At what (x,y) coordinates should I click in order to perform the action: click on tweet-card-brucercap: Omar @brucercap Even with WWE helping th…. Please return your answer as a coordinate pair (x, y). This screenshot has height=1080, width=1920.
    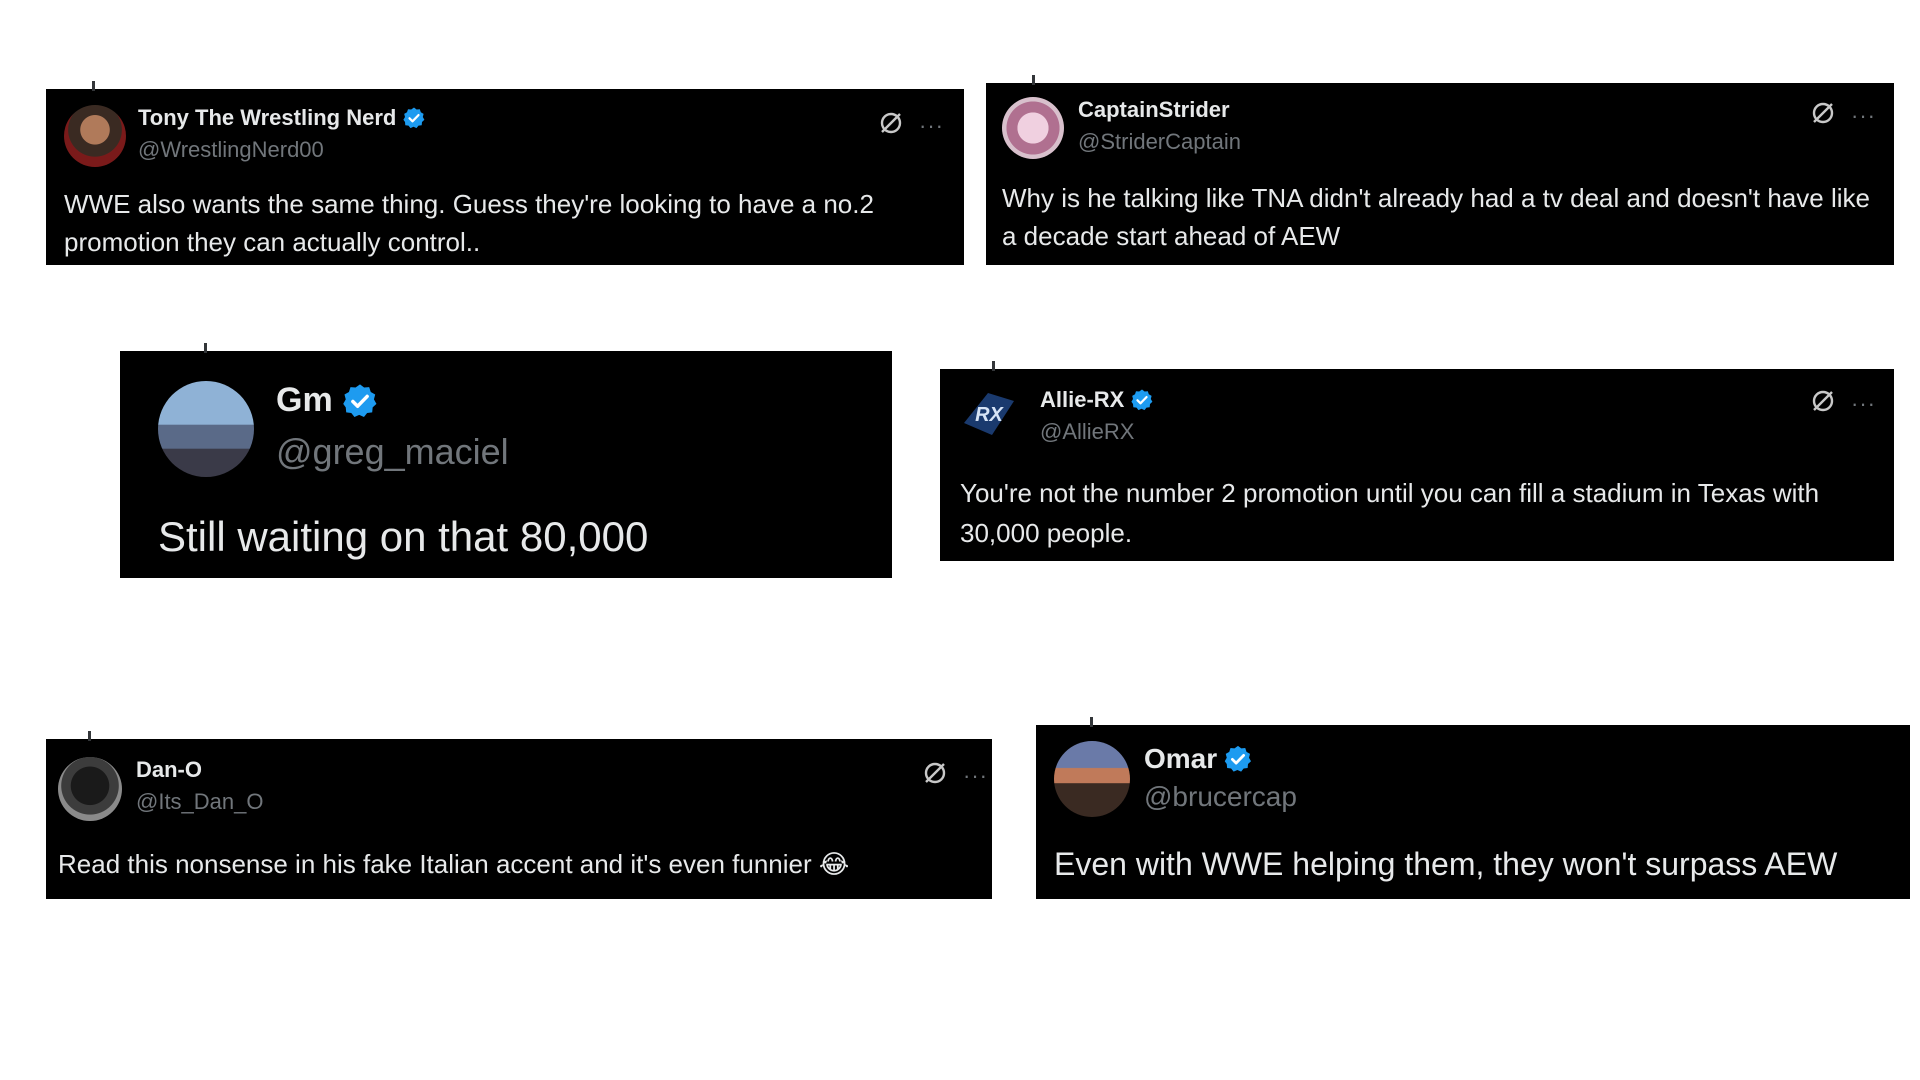
    Looking at the image, I should click on (1473, 808).